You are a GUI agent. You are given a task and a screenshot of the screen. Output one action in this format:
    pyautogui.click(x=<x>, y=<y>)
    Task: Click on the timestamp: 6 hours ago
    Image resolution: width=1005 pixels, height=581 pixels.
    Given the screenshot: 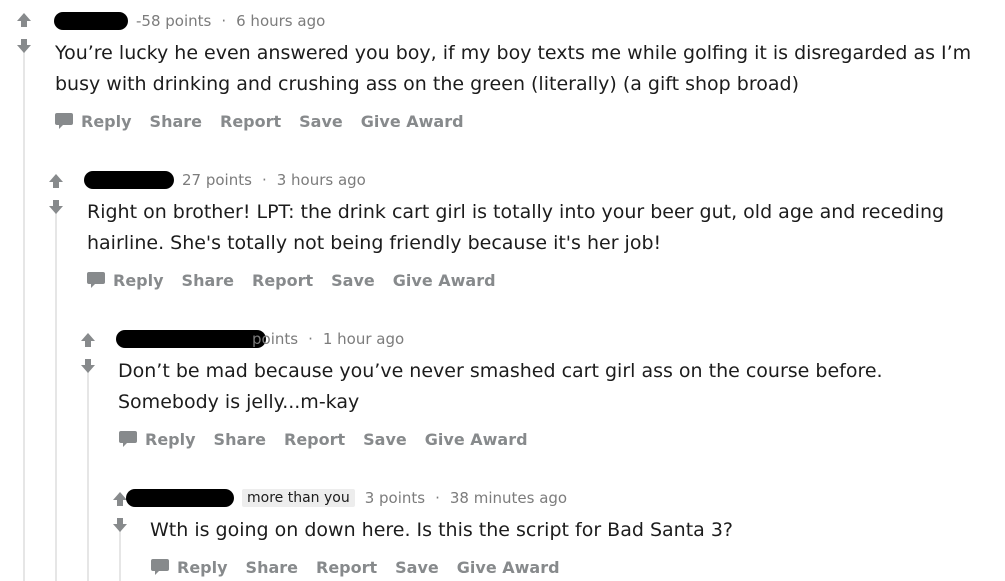 What is the action you would take?
    pyautogui.click(x=280, y=21)
    